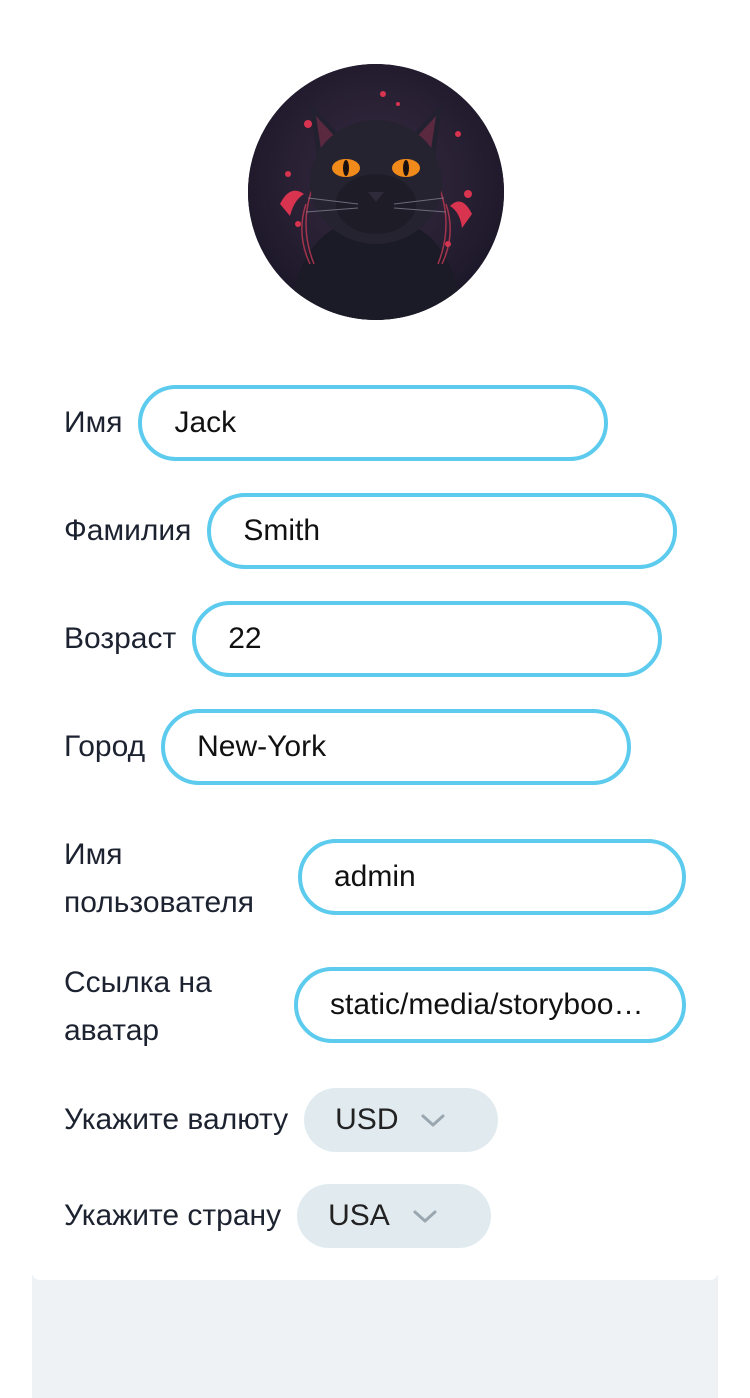 Image resolution: width=750 pixels, height=1398 pixels. What do you see at coordinates (120, 638) in the screenshot?
I see `age-label: Возраст` at bounding box center [120, 638].